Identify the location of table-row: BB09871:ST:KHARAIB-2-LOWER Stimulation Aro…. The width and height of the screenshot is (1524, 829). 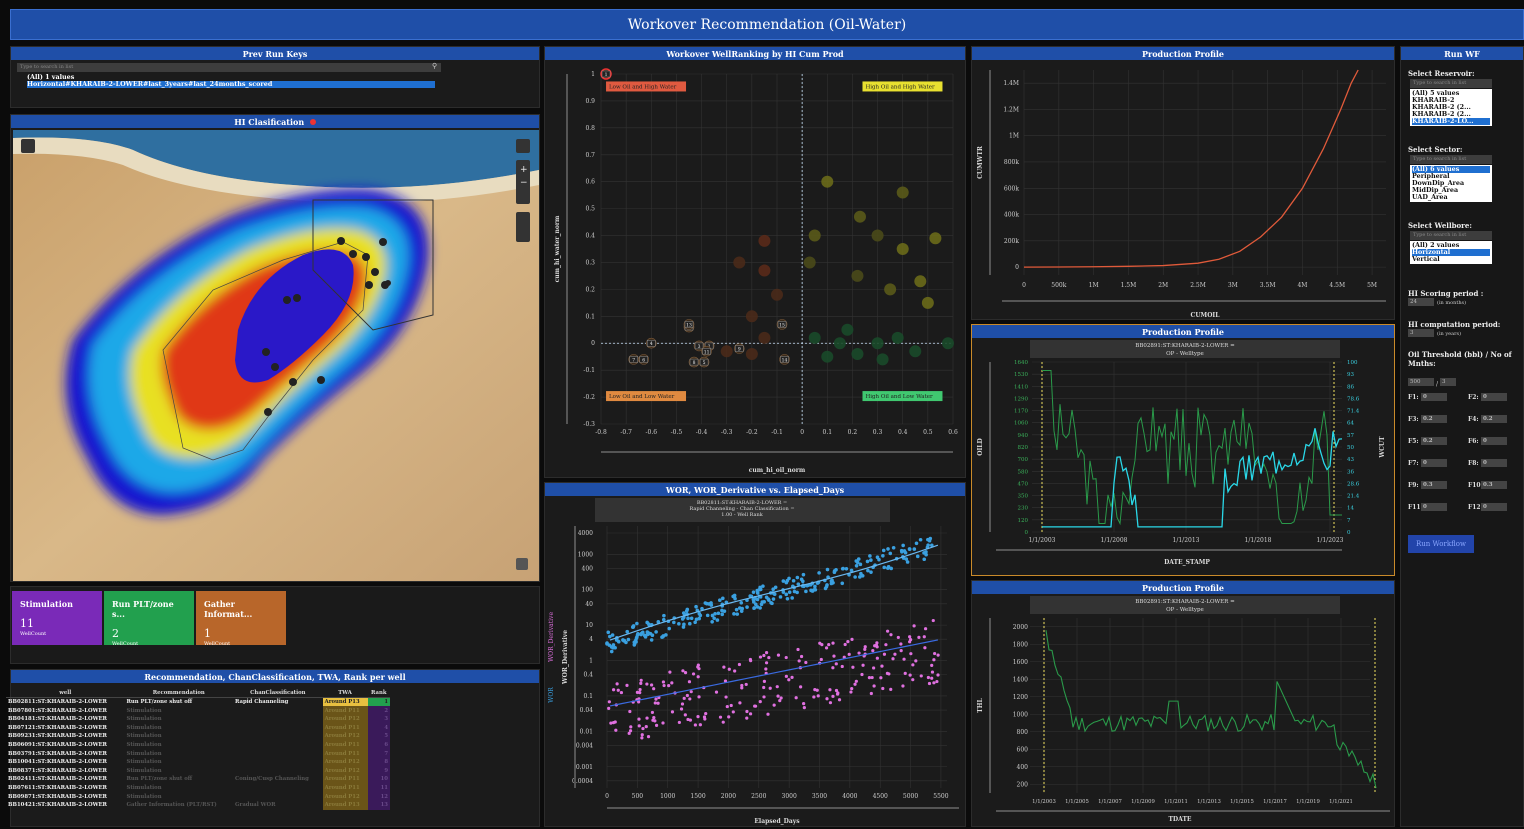
(198, 796).